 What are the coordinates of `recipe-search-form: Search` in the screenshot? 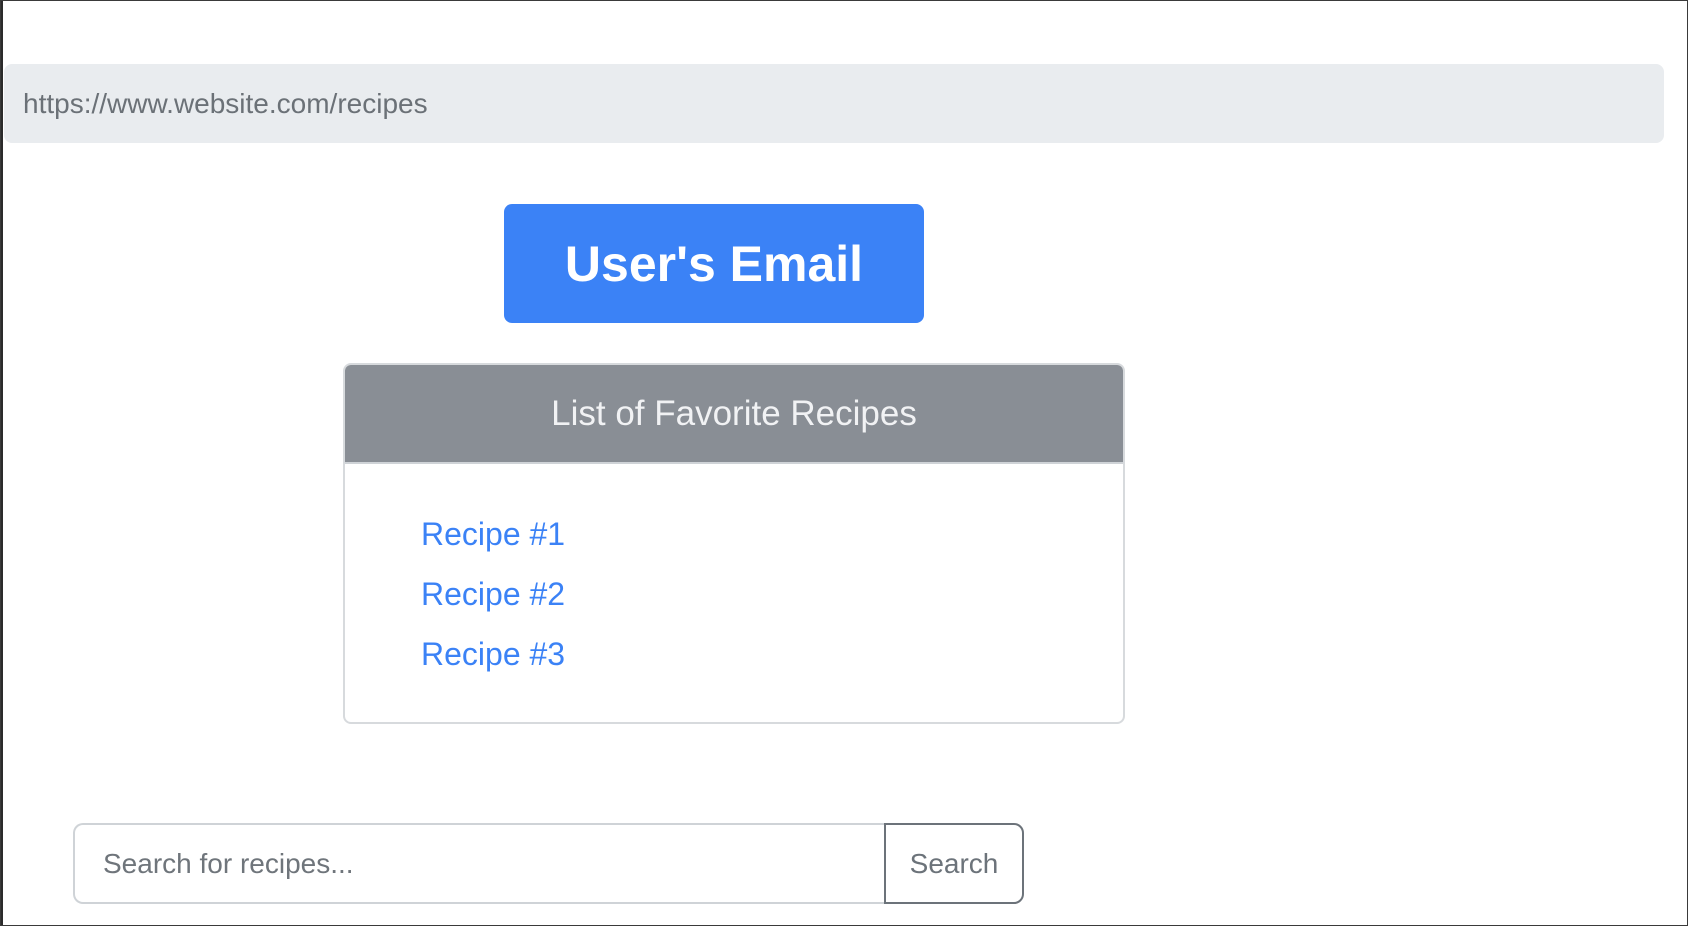 It's located at (548, 863).